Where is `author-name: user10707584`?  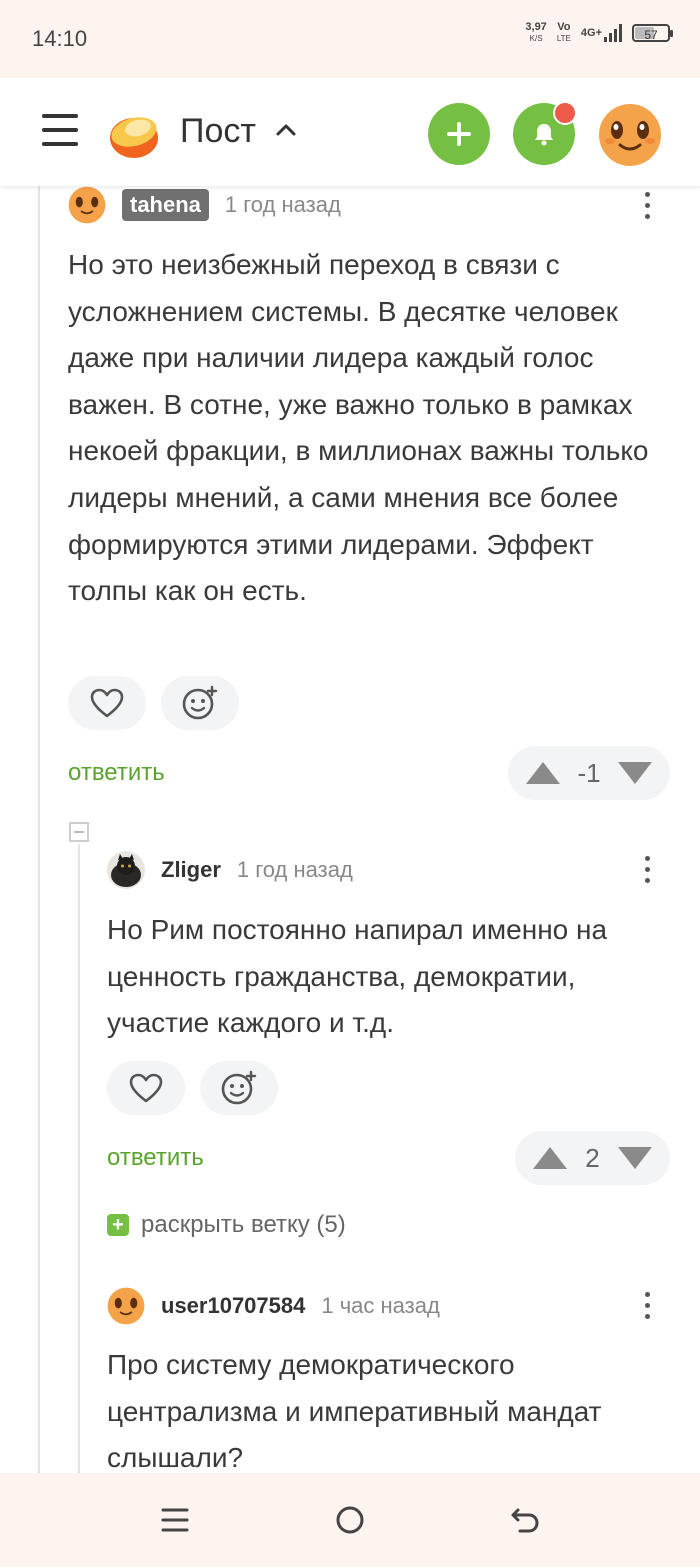
author-name: user10707584 is located at coordinates (233, 1306).